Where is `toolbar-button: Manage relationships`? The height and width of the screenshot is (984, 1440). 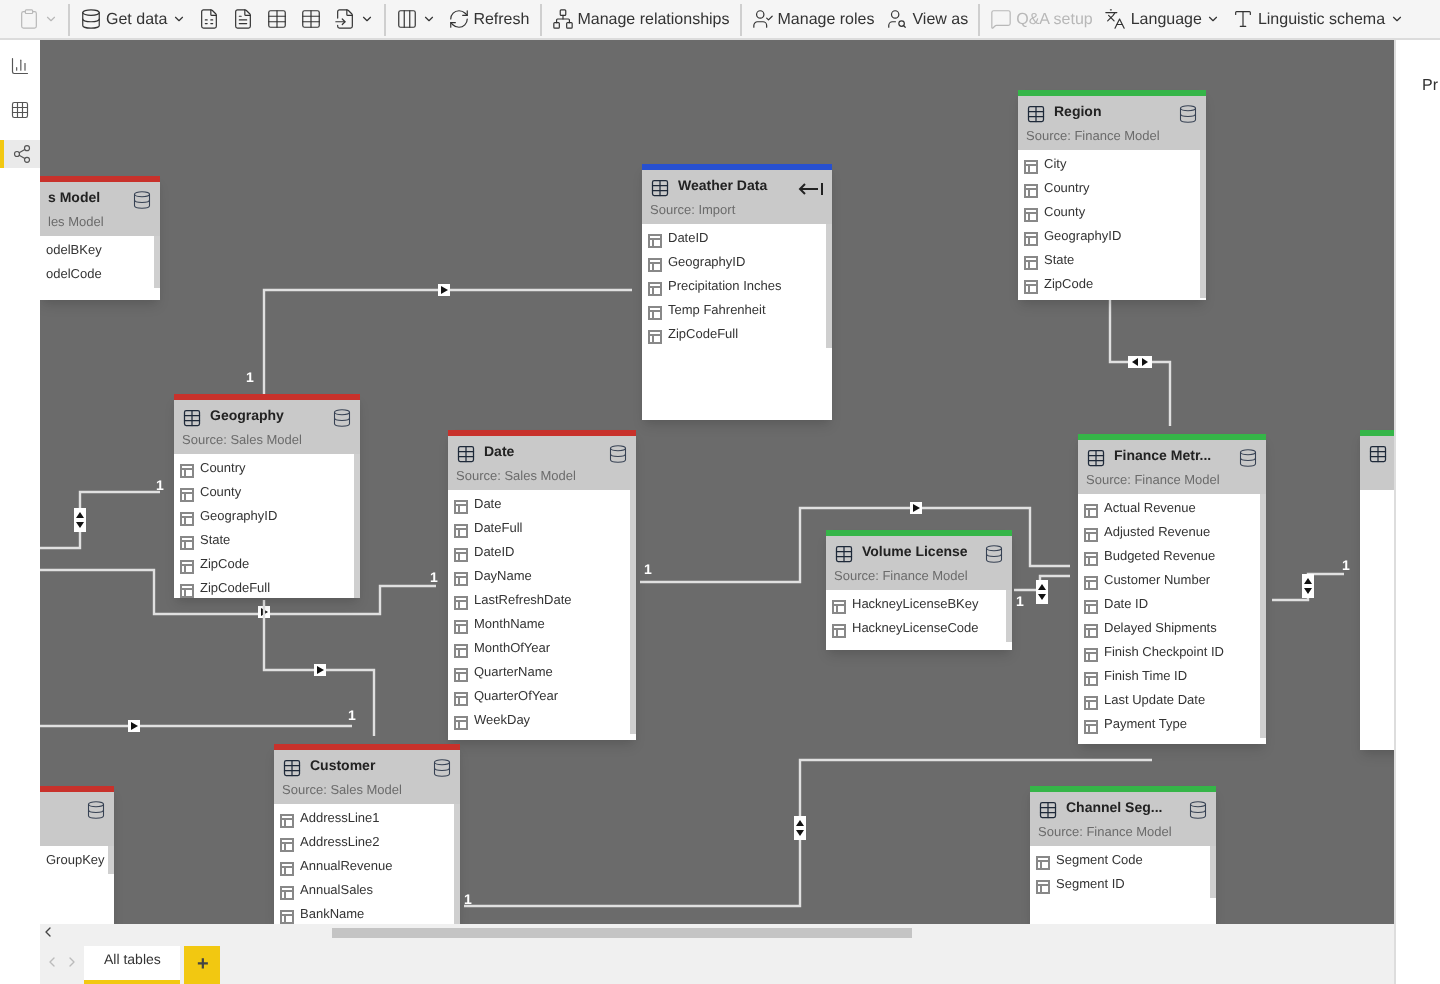
toolbar-button: Manage relationships is located at coordinates (640, 19).